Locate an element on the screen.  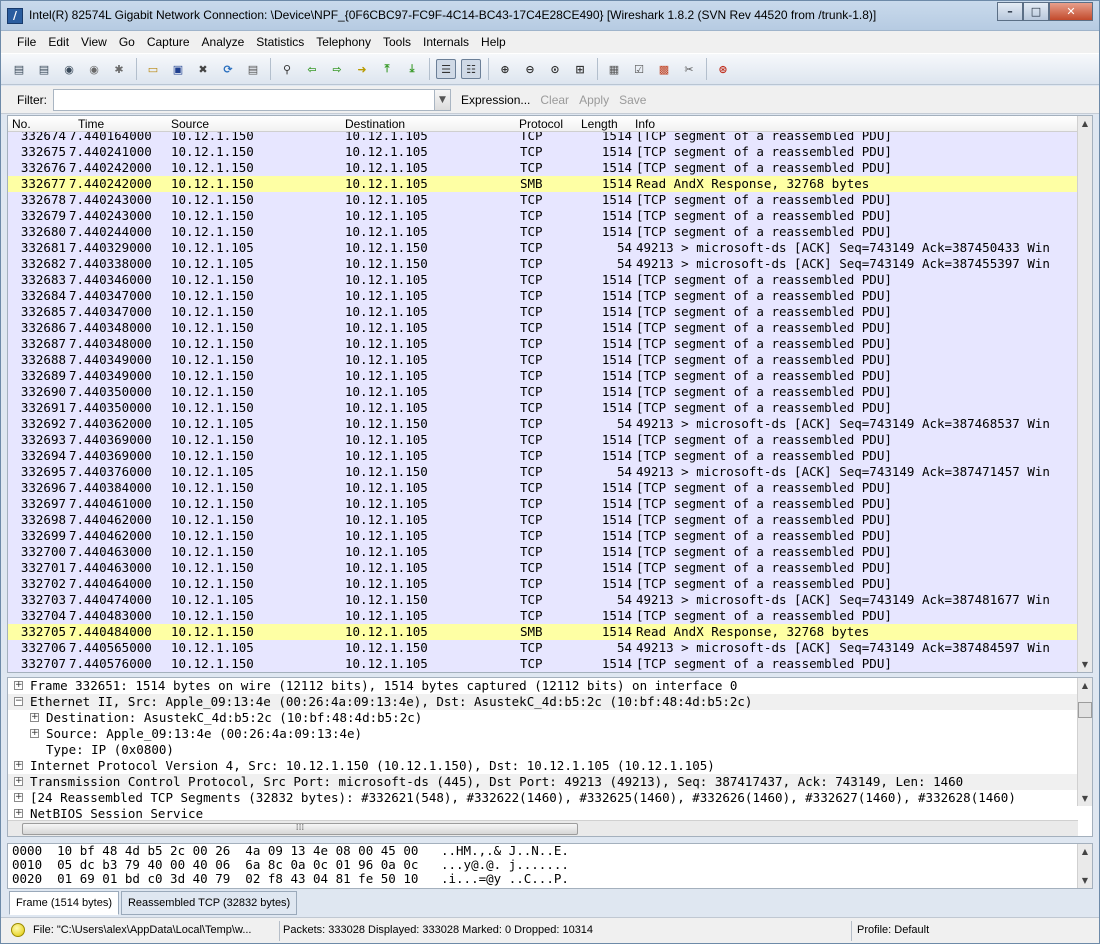
status-profile: Profile: Default is located at coordinates (893, 930).